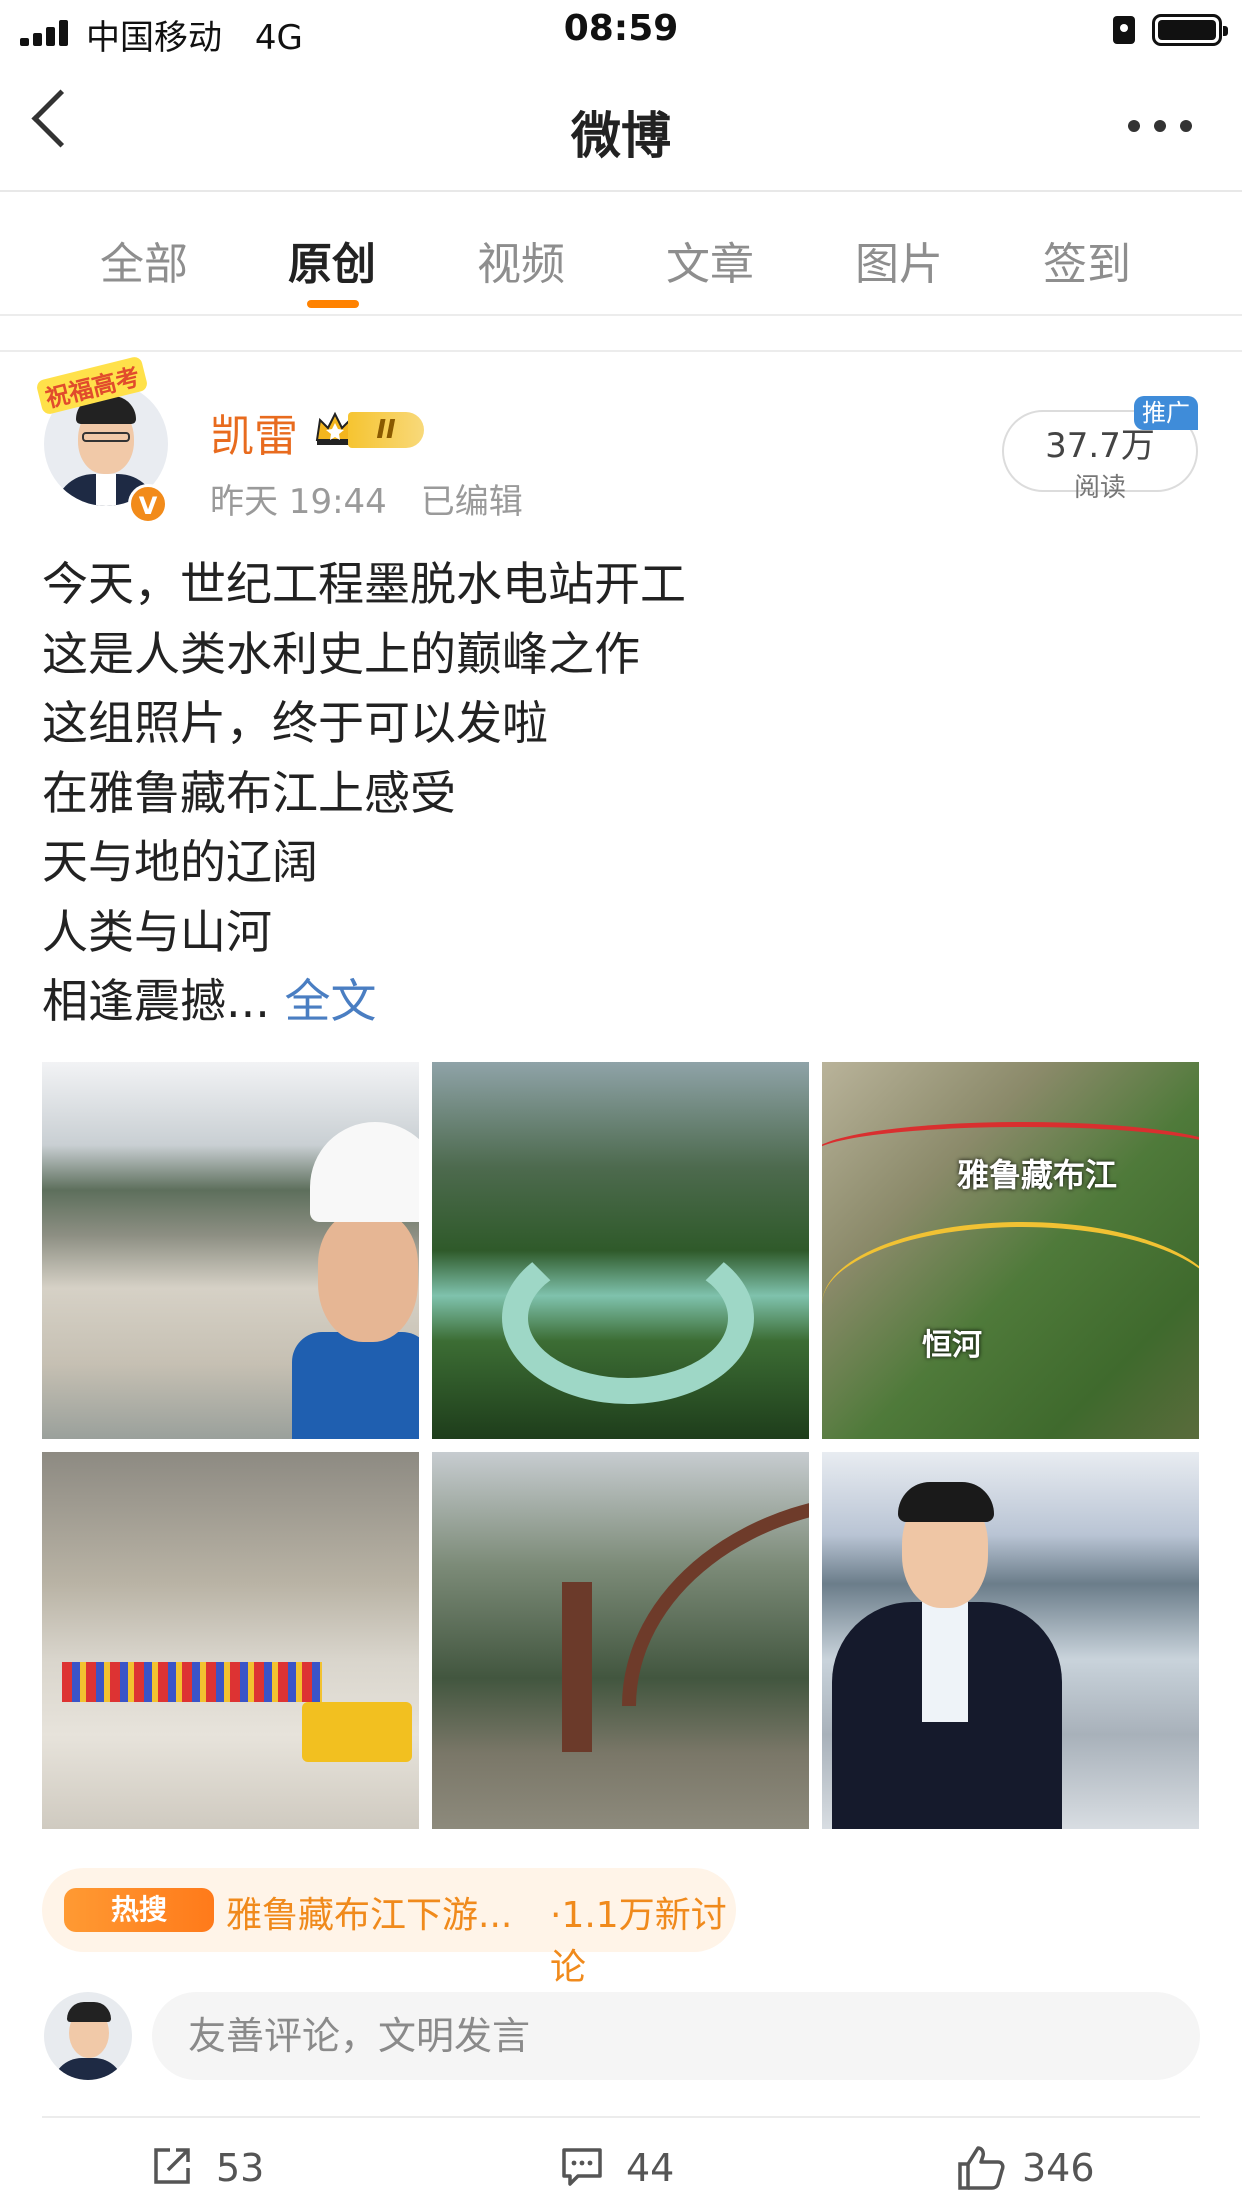  What do you see at coordinates (1160, 127) in the screenshot?
I see `more-options-icon` at bounding box center [1160, 127].